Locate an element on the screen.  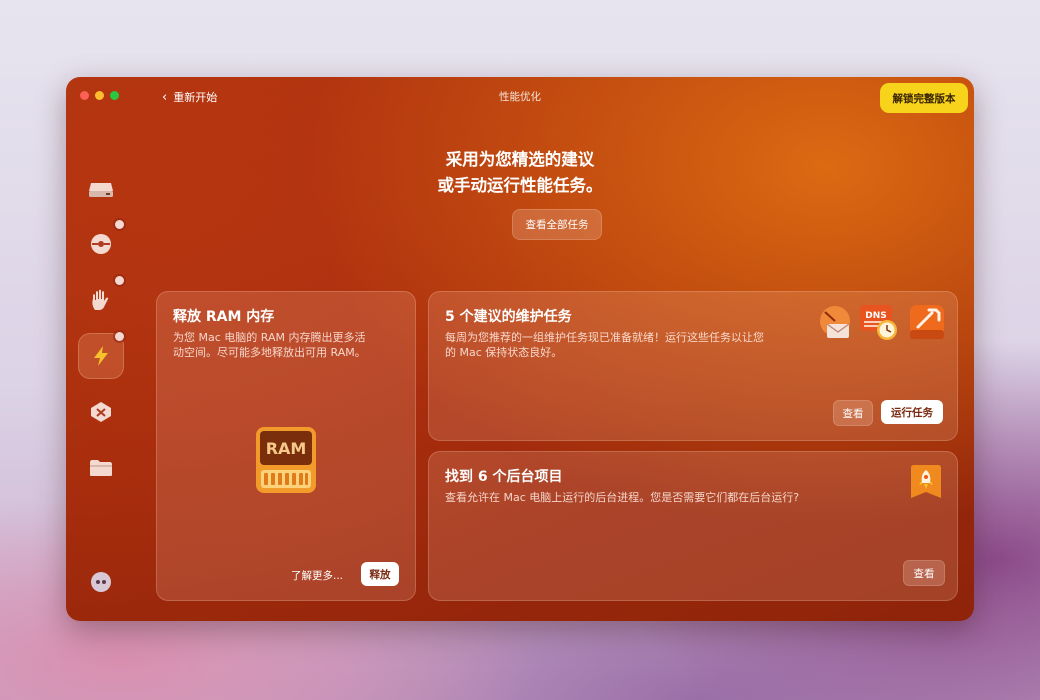
free-ram-button: 释放 is located at coordinates (380, 574).